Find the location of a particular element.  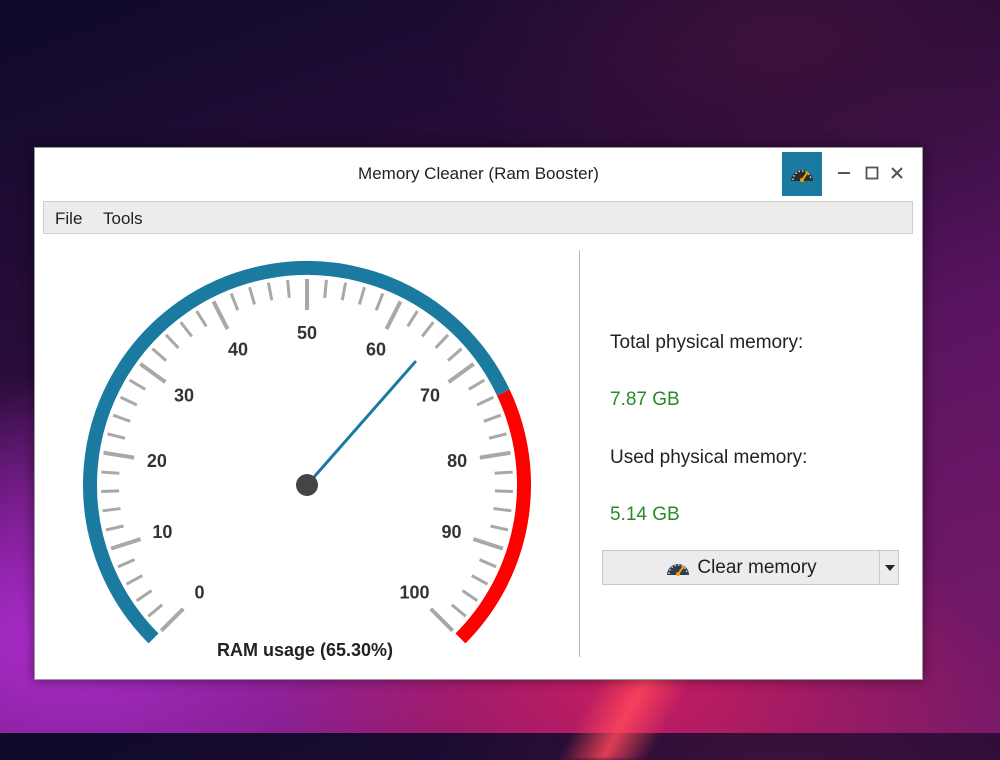

maximize-icon is located at coordinates (872, 173).